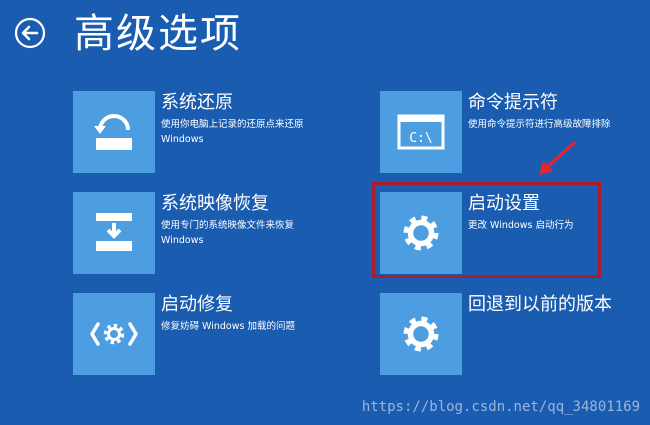  I want to click on option-system-image-recovery: 系统映像恢复 使用专门的系统映像文件来恢复 Windows, so click(207, 234).